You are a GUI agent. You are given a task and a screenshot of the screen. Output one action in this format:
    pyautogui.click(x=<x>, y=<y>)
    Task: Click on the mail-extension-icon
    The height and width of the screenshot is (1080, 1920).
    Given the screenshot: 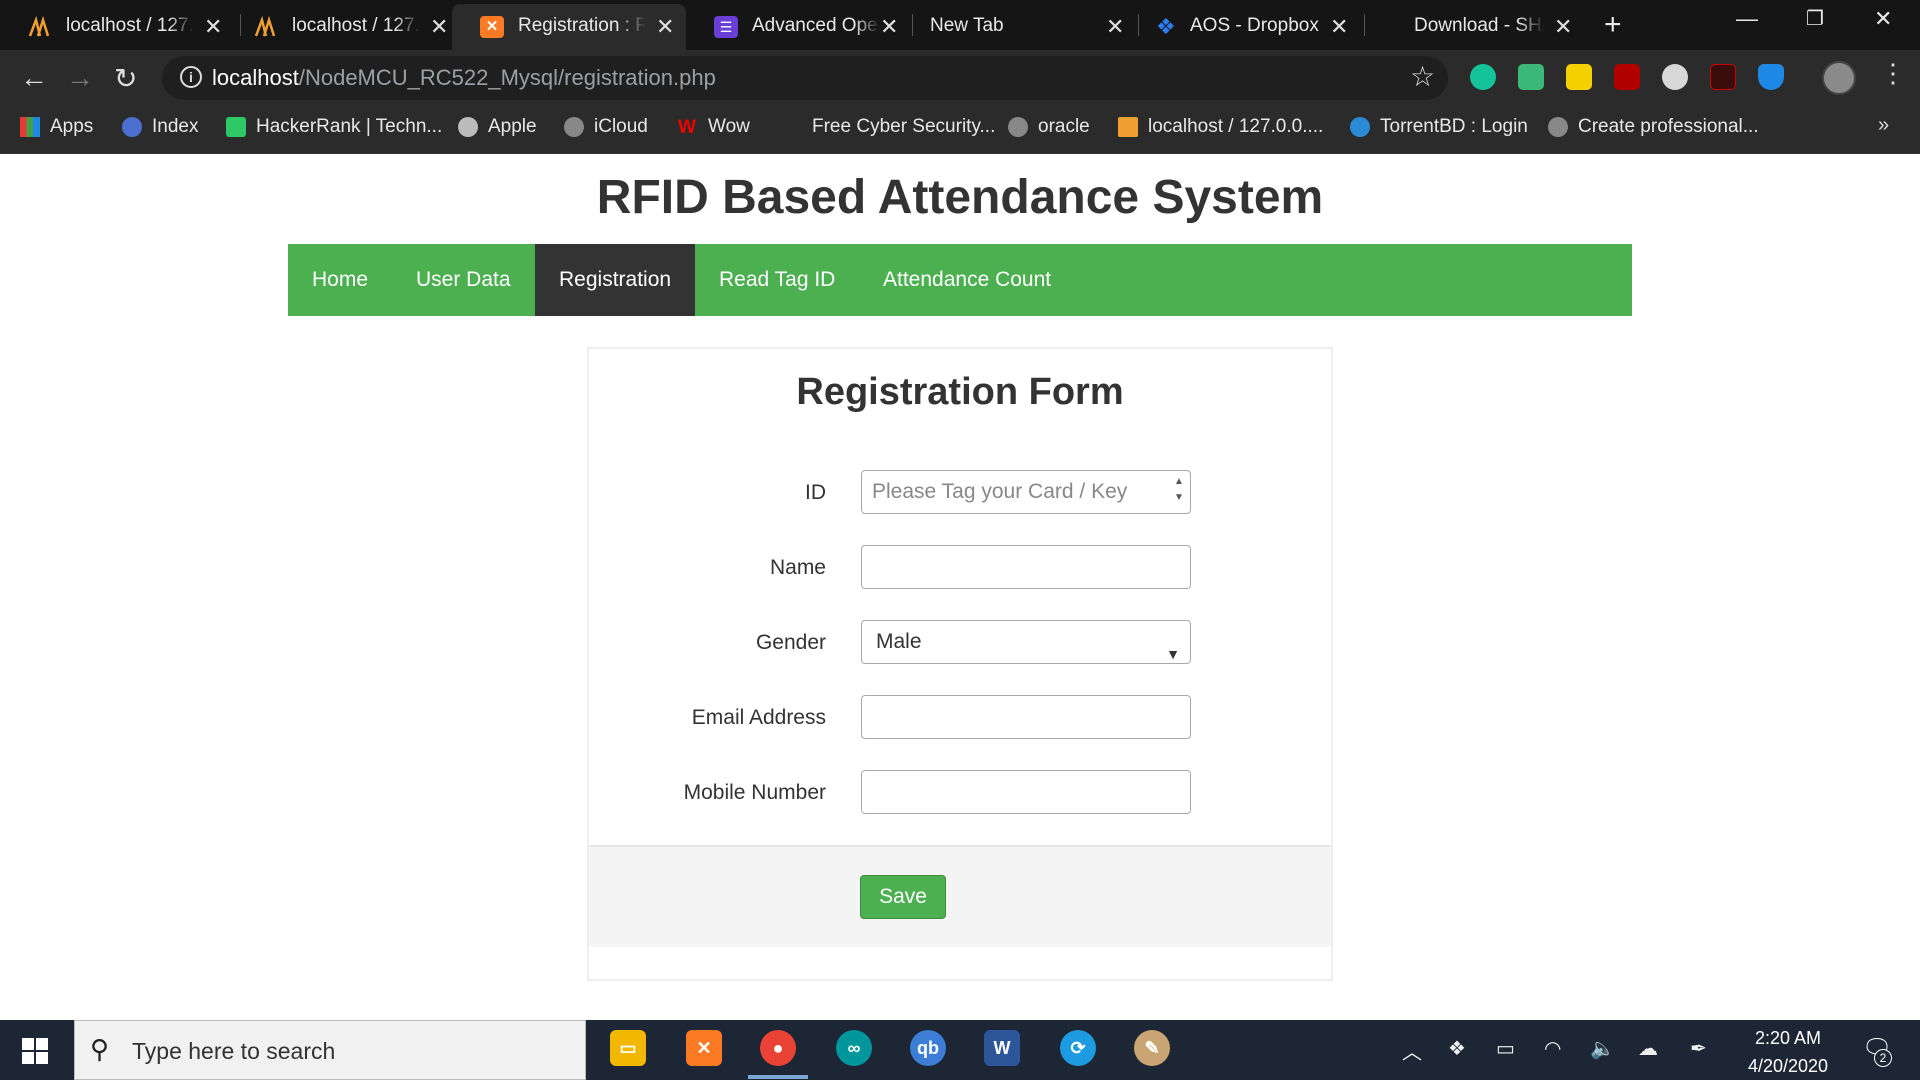 What is the action you would take?
    pyautogui.click(x=1531, y=77)
    